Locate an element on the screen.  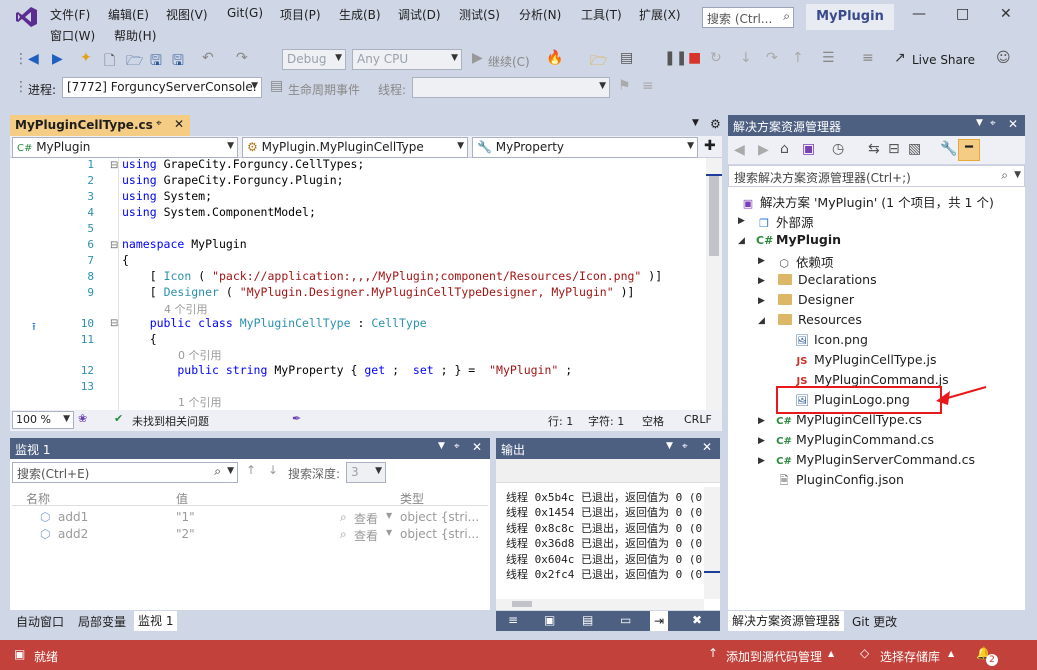
collapse-all-icon: ⊟ is located at coordinates (894, 149).